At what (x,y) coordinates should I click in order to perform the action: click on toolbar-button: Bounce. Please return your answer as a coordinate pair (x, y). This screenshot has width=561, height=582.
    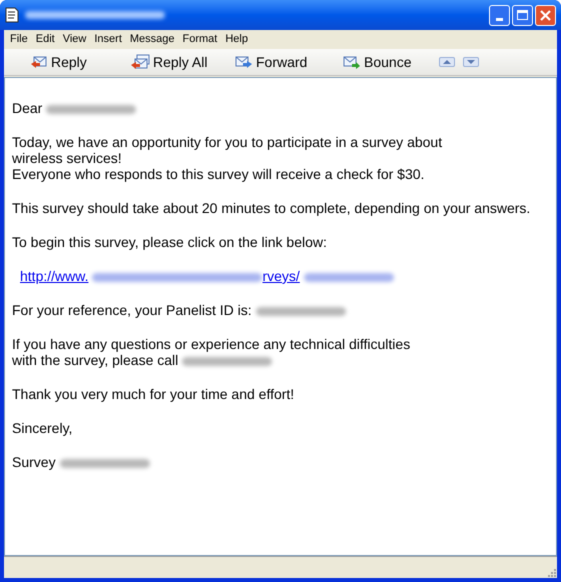
    Looking at the image, I should click on (391, 62).